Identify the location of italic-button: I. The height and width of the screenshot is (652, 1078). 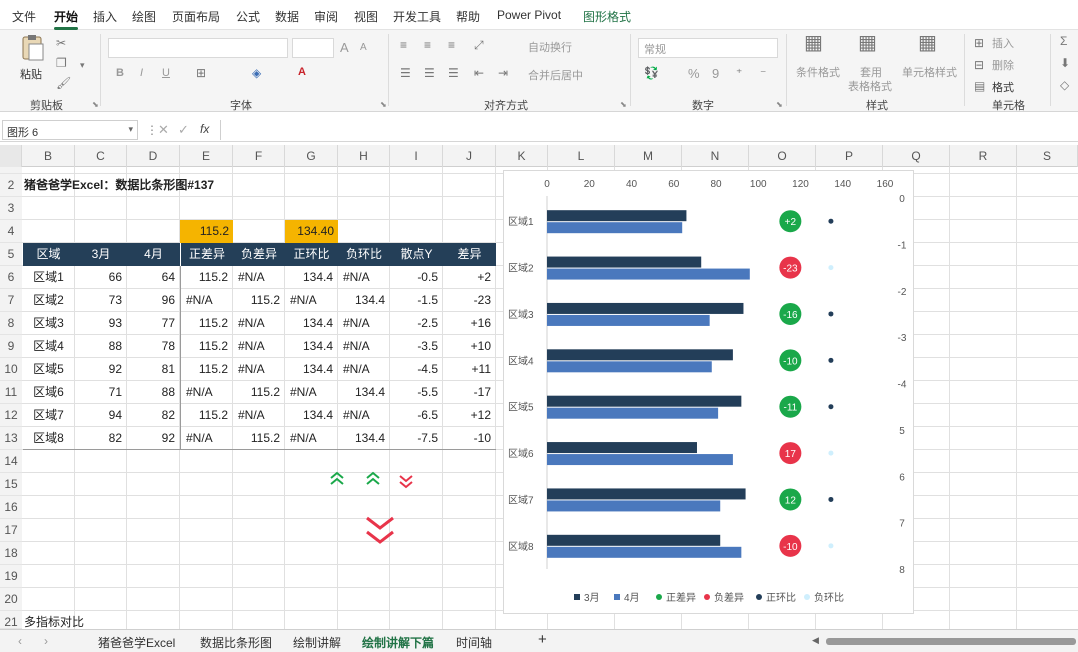
(141, 73).